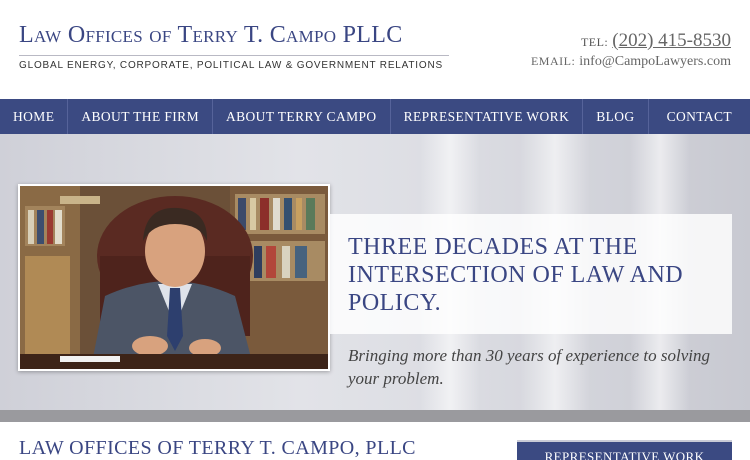  Describe the element at coordinates (616, 116) in the screenshot. I see `nav-blog: BLOG` at that location.